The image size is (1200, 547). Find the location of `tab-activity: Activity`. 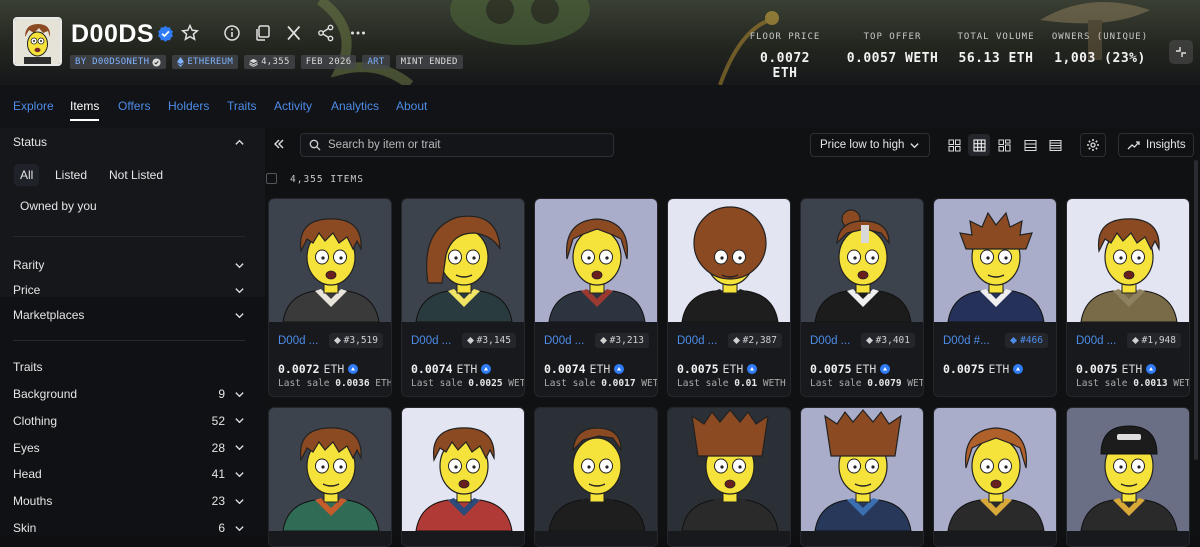

tab-activity: Activity is located at coordinates (293, 106).